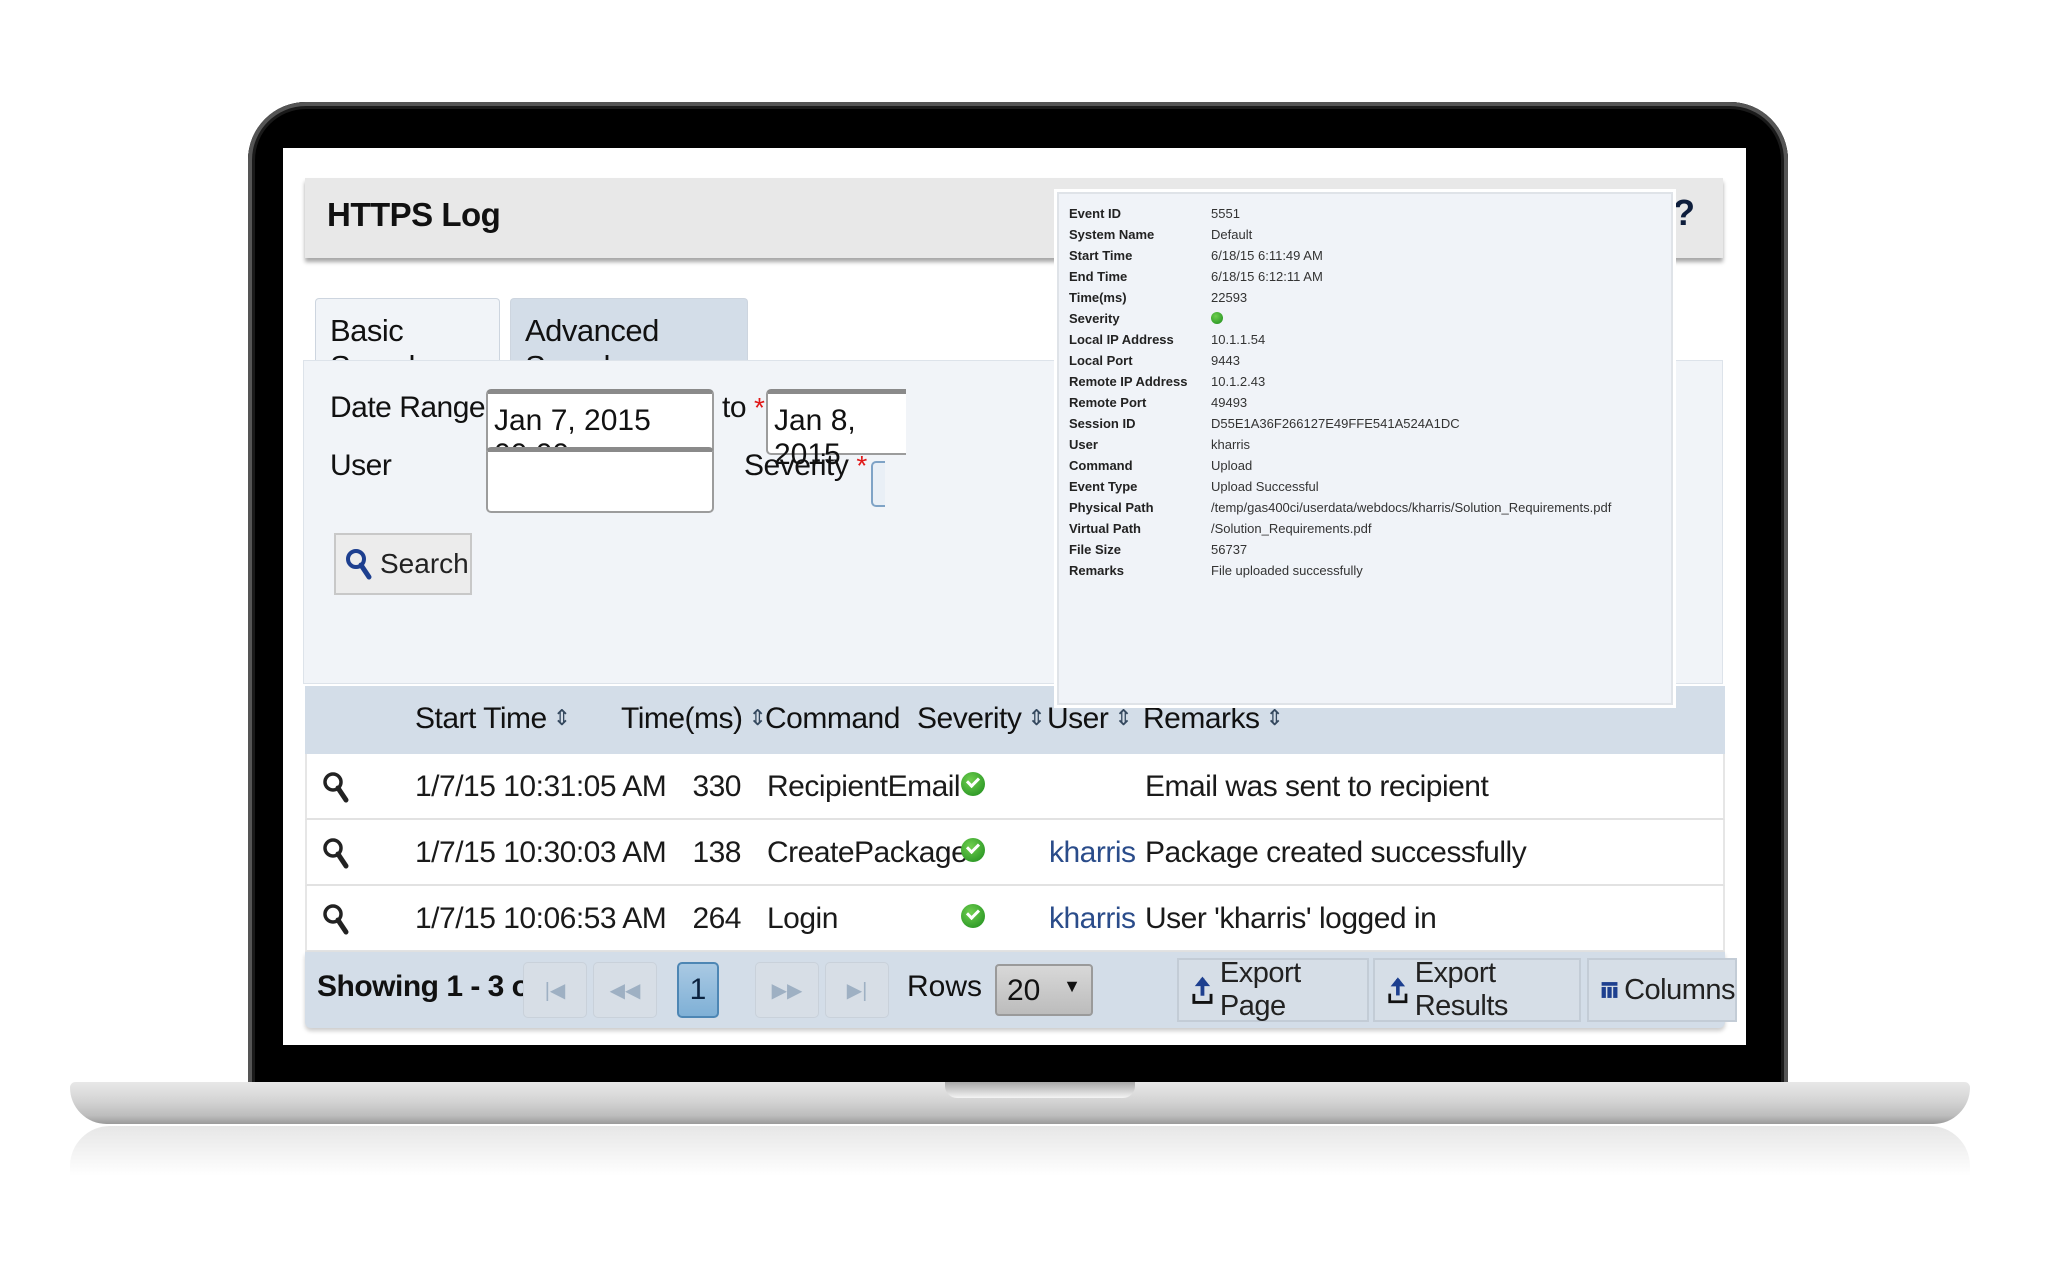  Describe the element at coordinates (1238, 381) in the screenshot. I see `detail-value: 10.1.2.43` at that location.